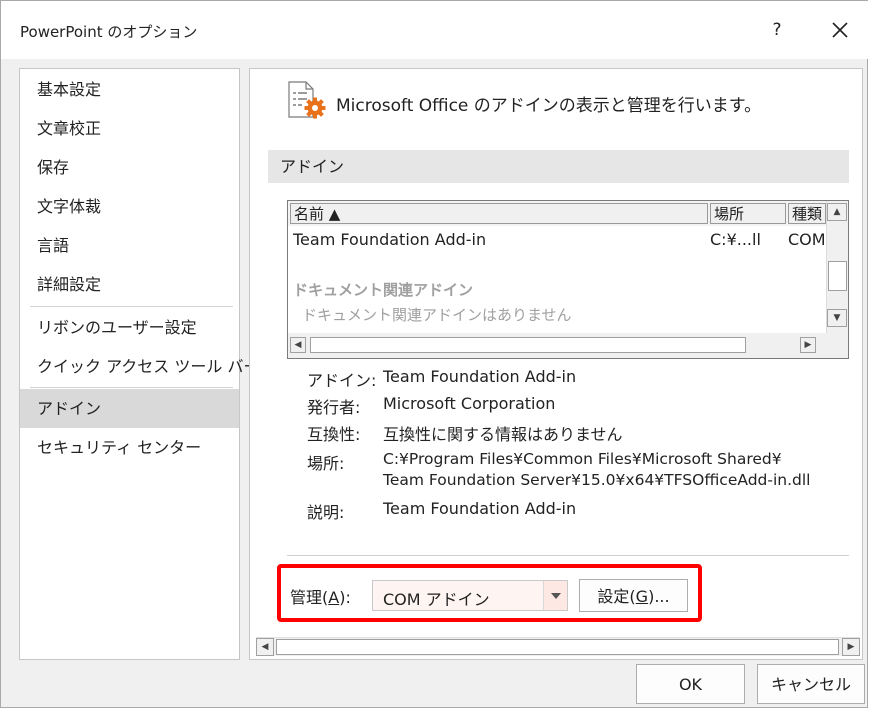 The image size is (870, 710). I want to click on description-label: 説明:, so click(326, 512).